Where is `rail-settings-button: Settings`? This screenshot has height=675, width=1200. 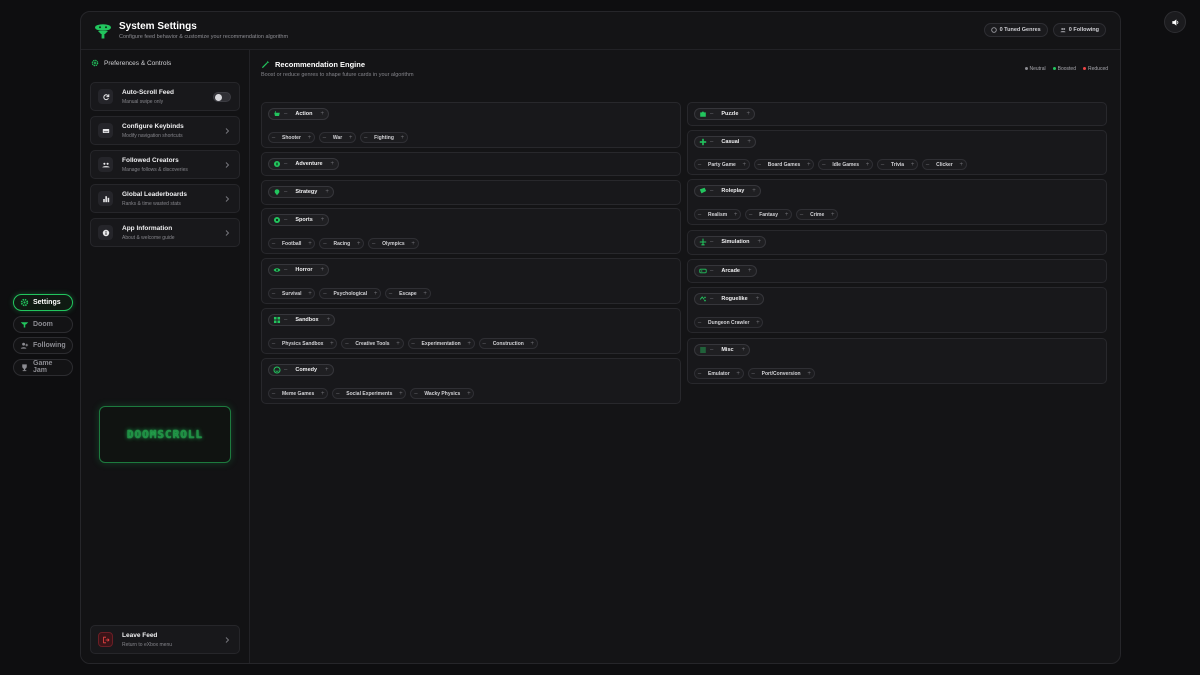
rail-settings-button: Settings is located at coordinates (43, 302).